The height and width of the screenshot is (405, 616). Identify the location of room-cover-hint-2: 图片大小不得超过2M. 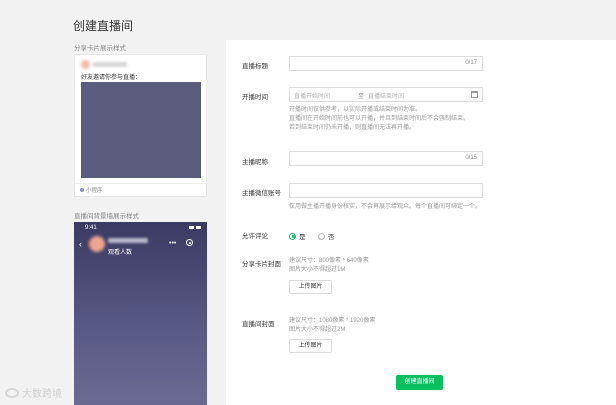
(317, 330).